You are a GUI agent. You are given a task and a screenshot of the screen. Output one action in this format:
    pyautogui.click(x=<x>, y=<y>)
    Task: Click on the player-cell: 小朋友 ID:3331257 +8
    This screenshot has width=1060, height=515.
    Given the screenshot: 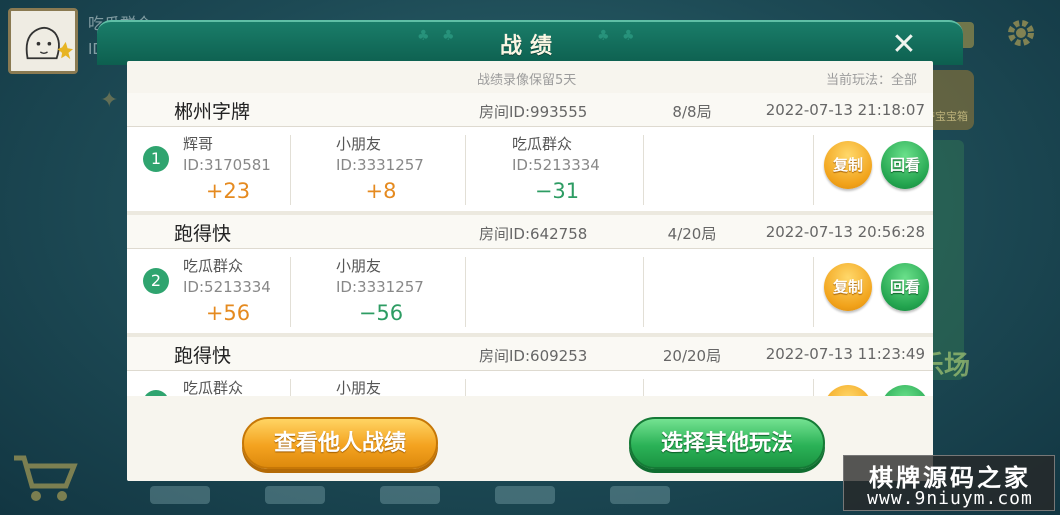 What is the action you would take?
    pyautogui.click(x=416, y=169)
    